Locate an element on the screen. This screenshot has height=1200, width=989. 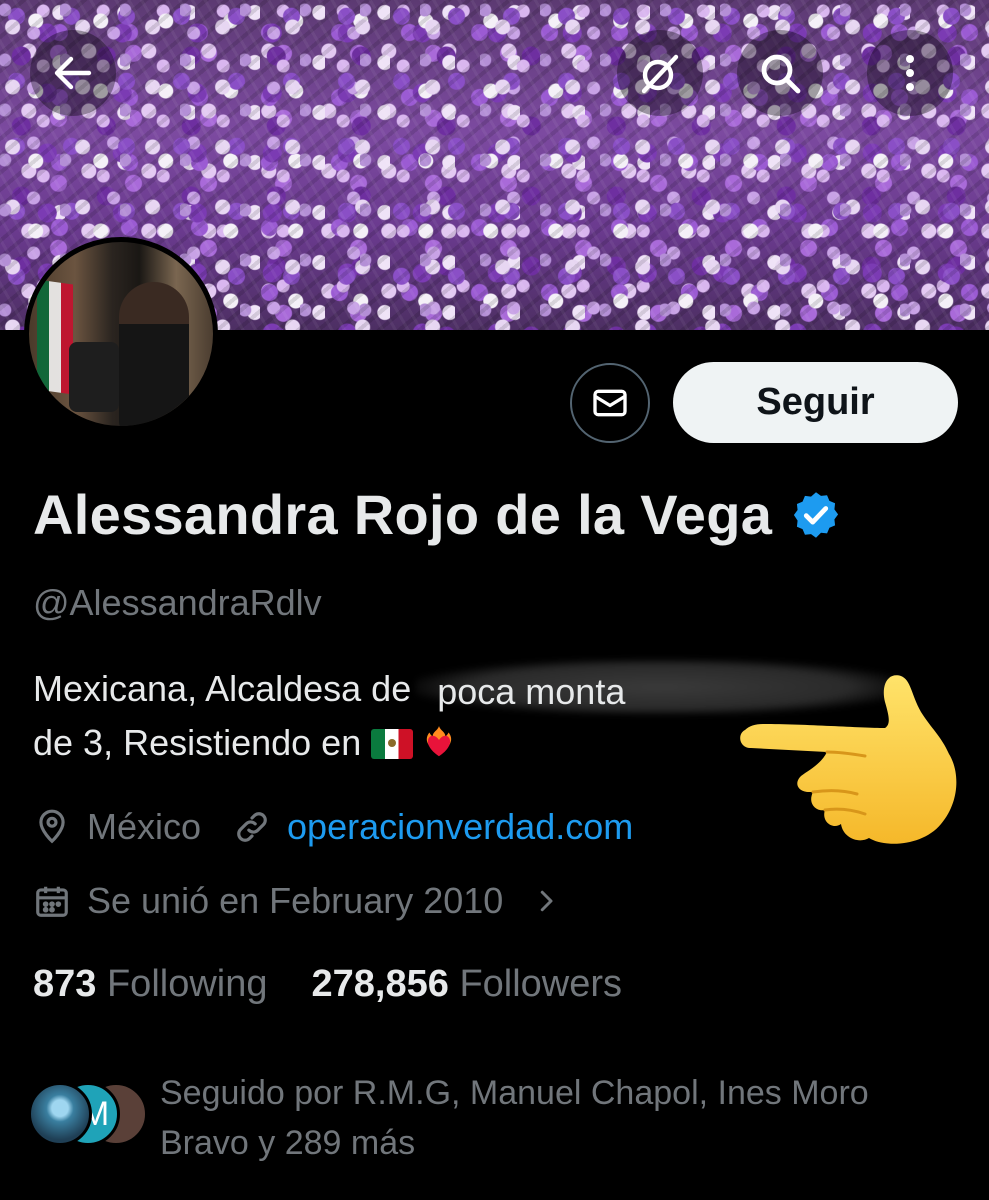
bio-text-1: Mexicana, Alcaldesa de is located at coordinates (222, 688).